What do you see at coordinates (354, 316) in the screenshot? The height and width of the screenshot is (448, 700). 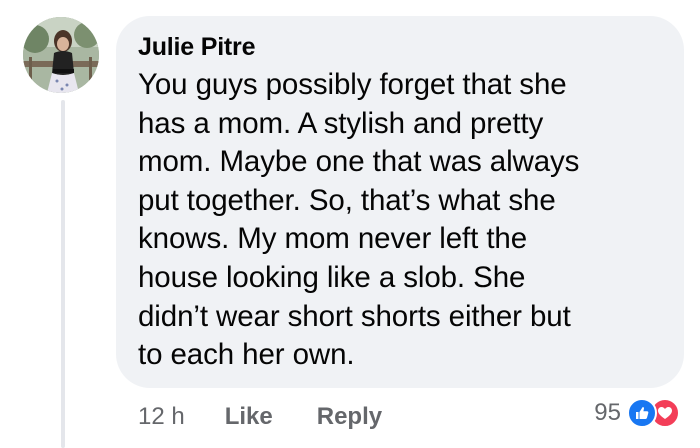 I see `comment-line: didn’t wear short shorts either but` at bounding box center [354, 316].